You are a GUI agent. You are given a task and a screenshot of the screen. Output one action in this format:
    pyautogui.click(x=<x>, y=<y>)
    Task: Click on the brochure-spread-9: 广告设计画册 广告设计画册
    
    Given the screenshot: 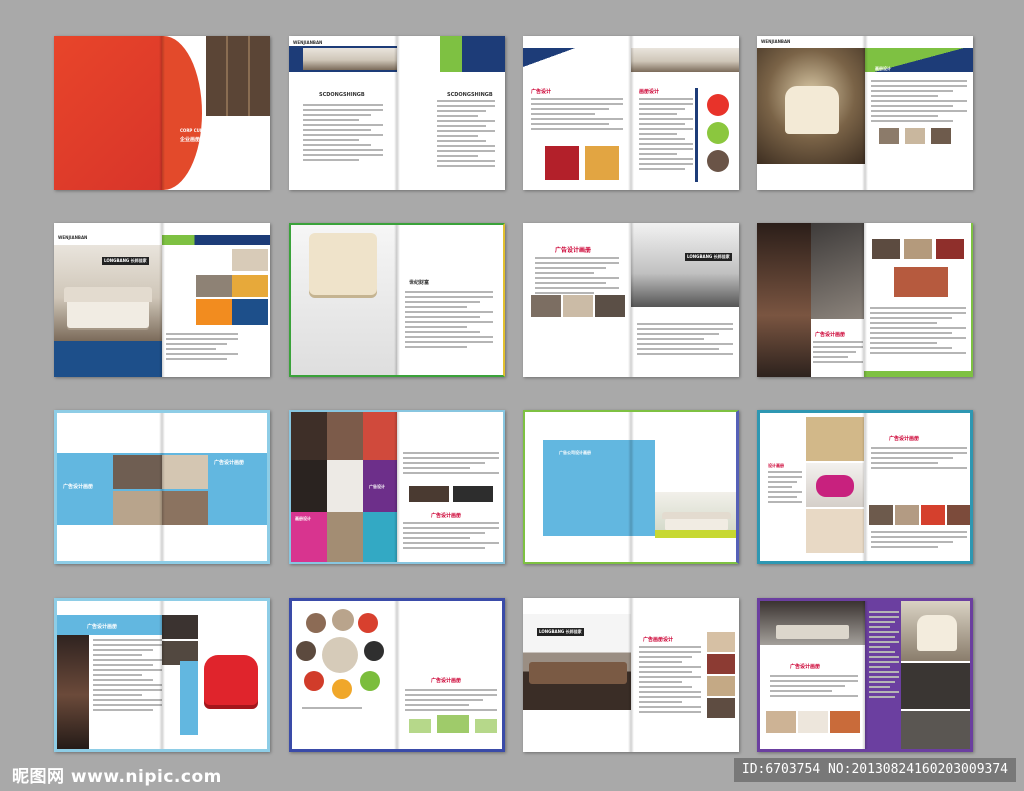 What is the action you would take?
    pyautogui.click(x=162, y=487)
    